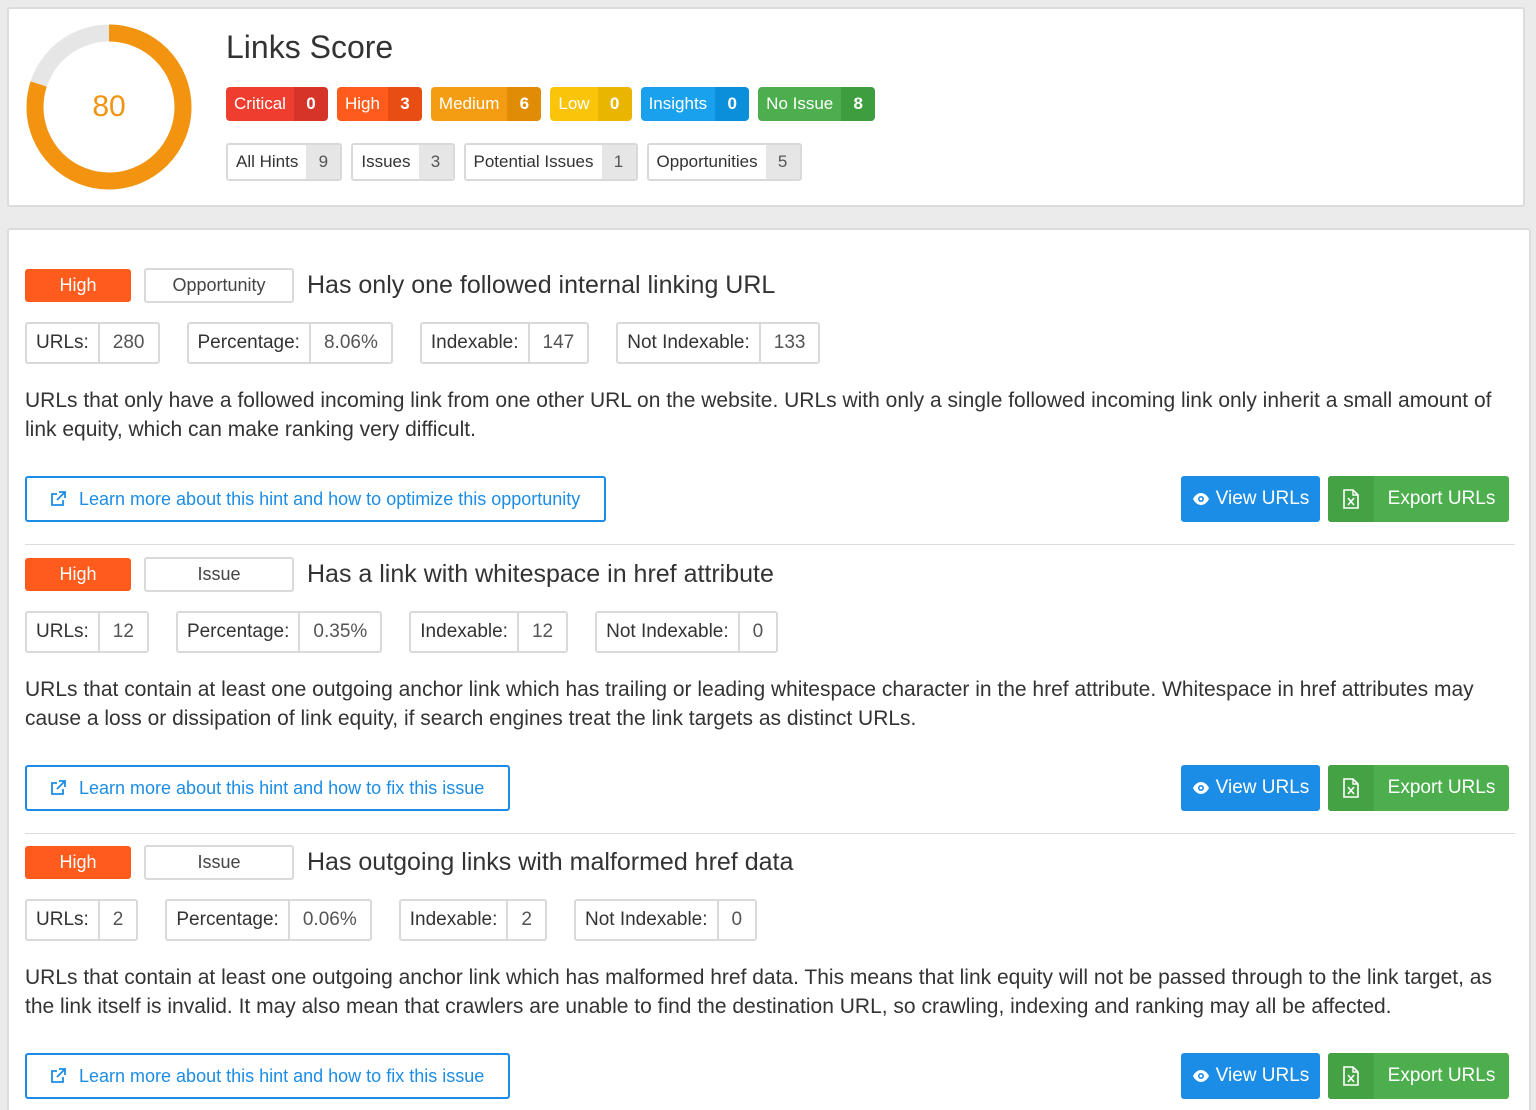 The image size is (1536, 1110). I want to click on stat-percentage: Percentage: 0.35%, so click(279, 632).